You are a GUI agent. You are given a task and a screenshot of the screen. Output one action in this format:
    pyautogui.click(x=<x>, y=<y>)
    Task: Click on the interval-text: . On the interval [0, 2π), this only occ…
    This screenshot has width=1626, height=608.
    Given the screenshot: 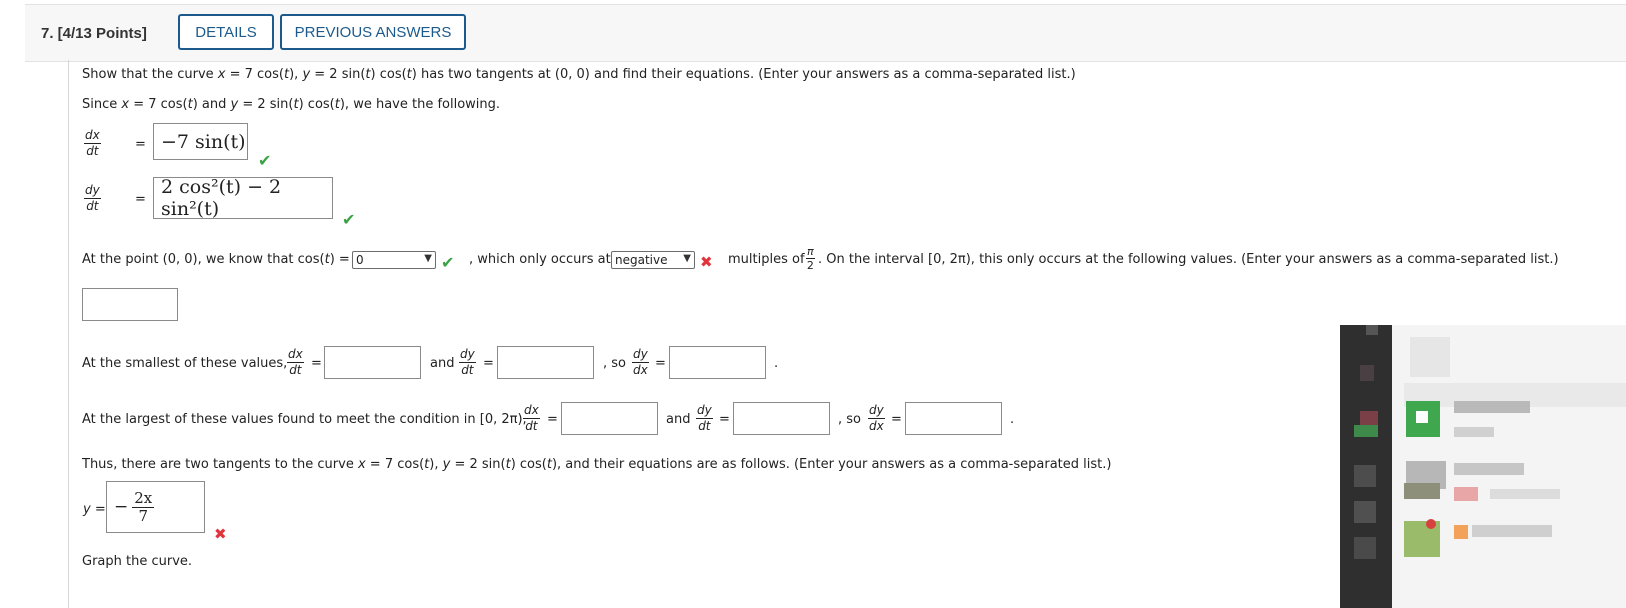 What is the action you would take?
    pyautogui.click(x=1188, y=259)
    